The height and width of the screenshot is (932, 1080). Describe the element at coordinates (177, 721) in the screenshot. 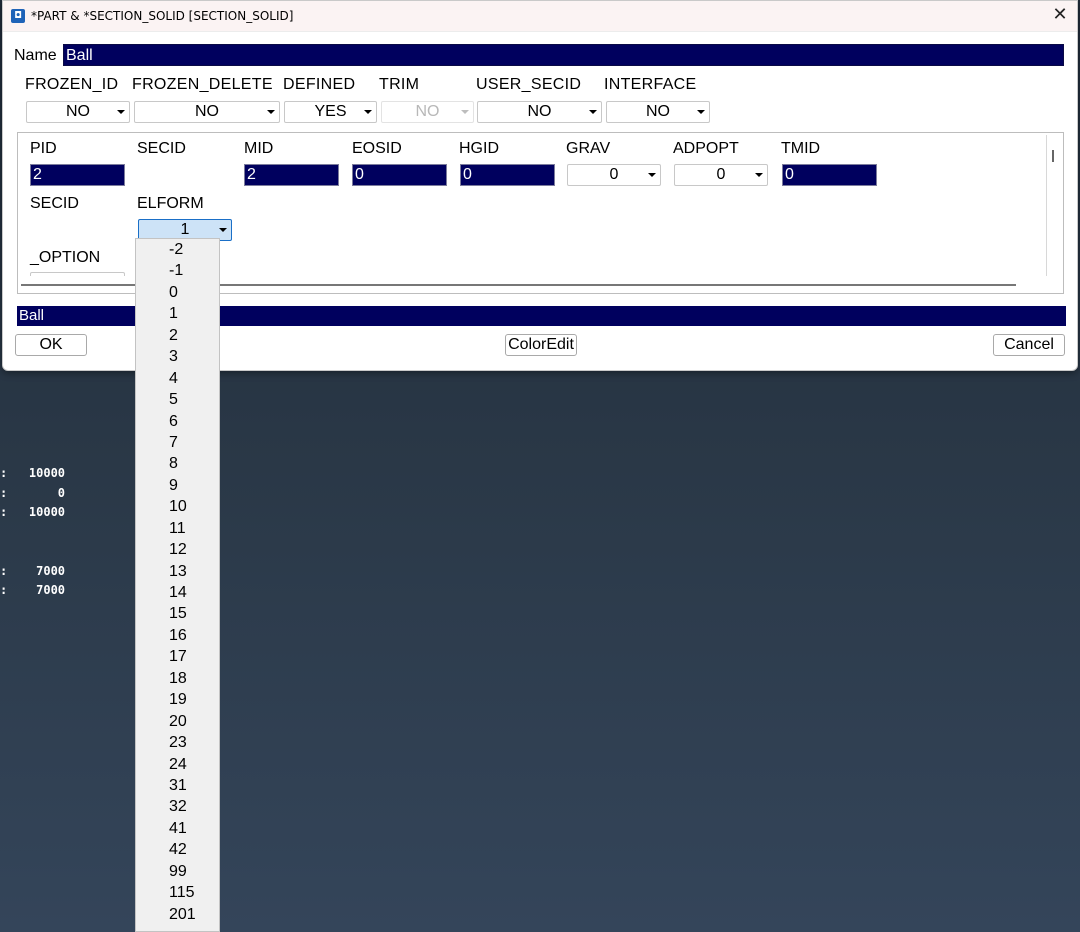

I see `elform-option: 20` at that location.